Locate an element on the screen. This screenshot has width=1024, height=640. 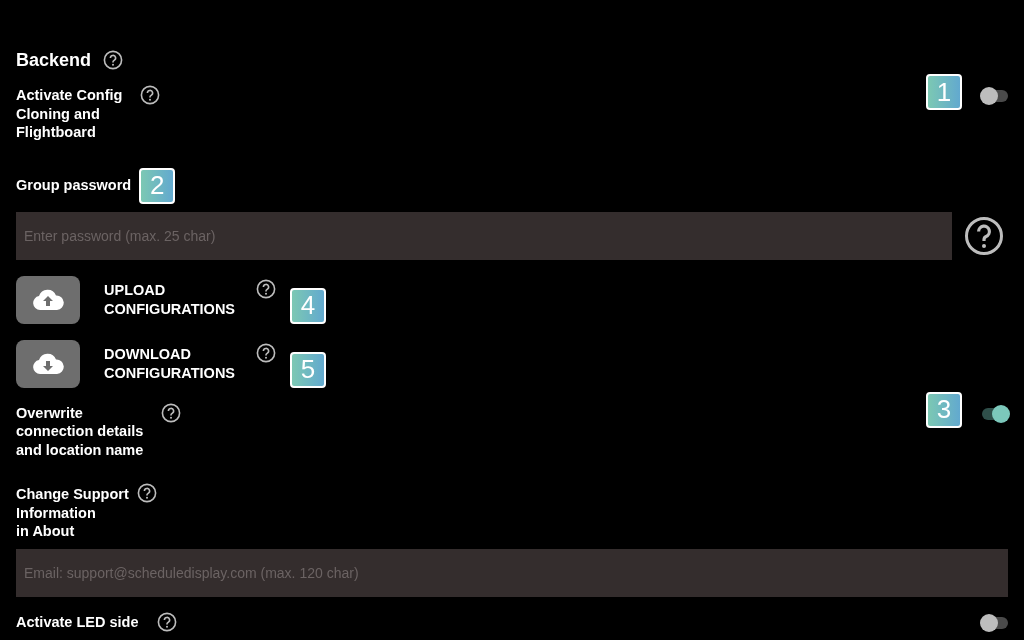
step-badge: 2 is located at coordinates (157, 185).